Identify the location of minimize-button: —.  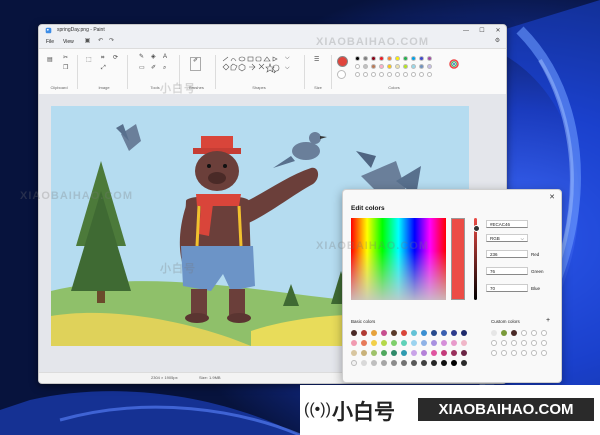
(466, 30).